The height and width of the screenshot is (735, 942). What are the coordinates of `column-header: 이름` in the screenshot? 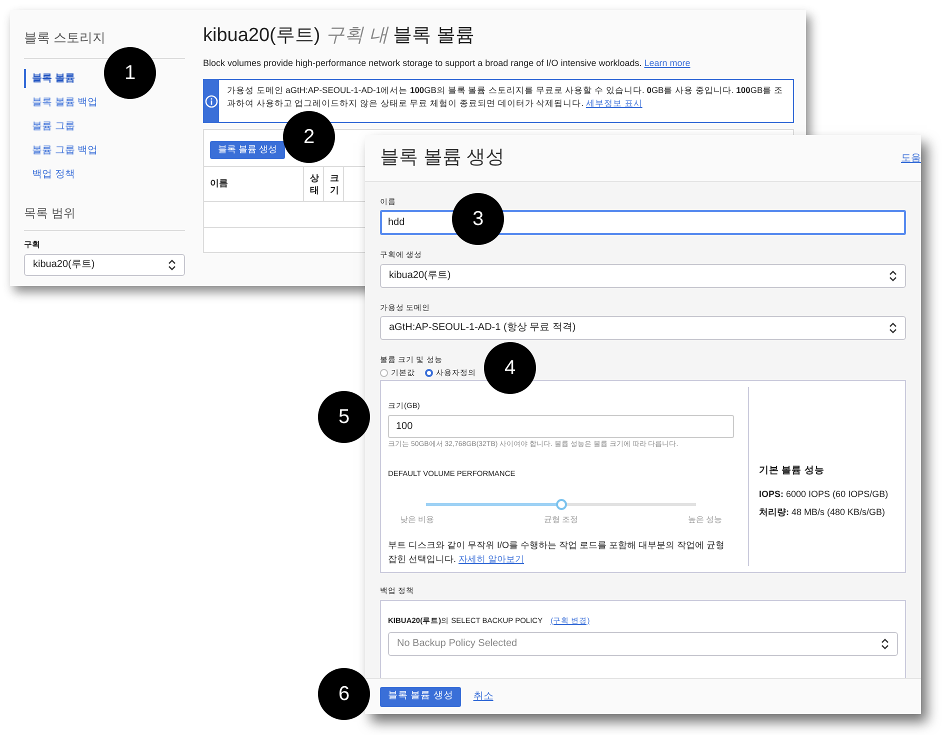 It's located at (254, 184).